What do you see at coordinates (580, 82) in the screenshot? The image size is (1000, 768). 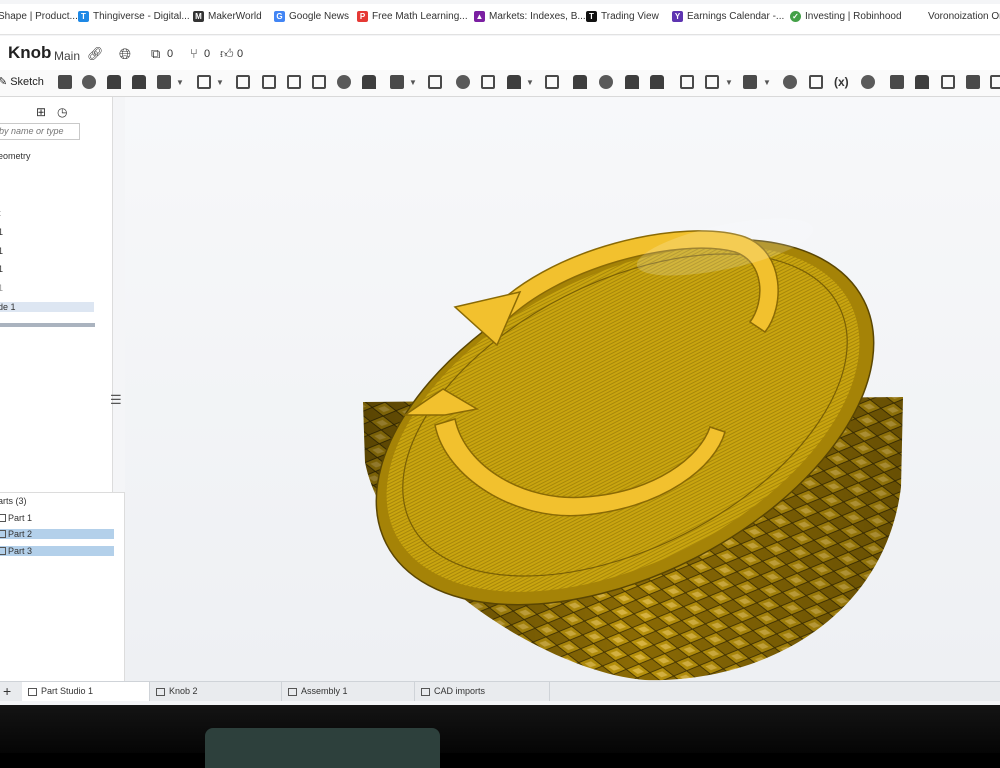 I see `modify-fillet-icon` at bounding box center [580, 82].